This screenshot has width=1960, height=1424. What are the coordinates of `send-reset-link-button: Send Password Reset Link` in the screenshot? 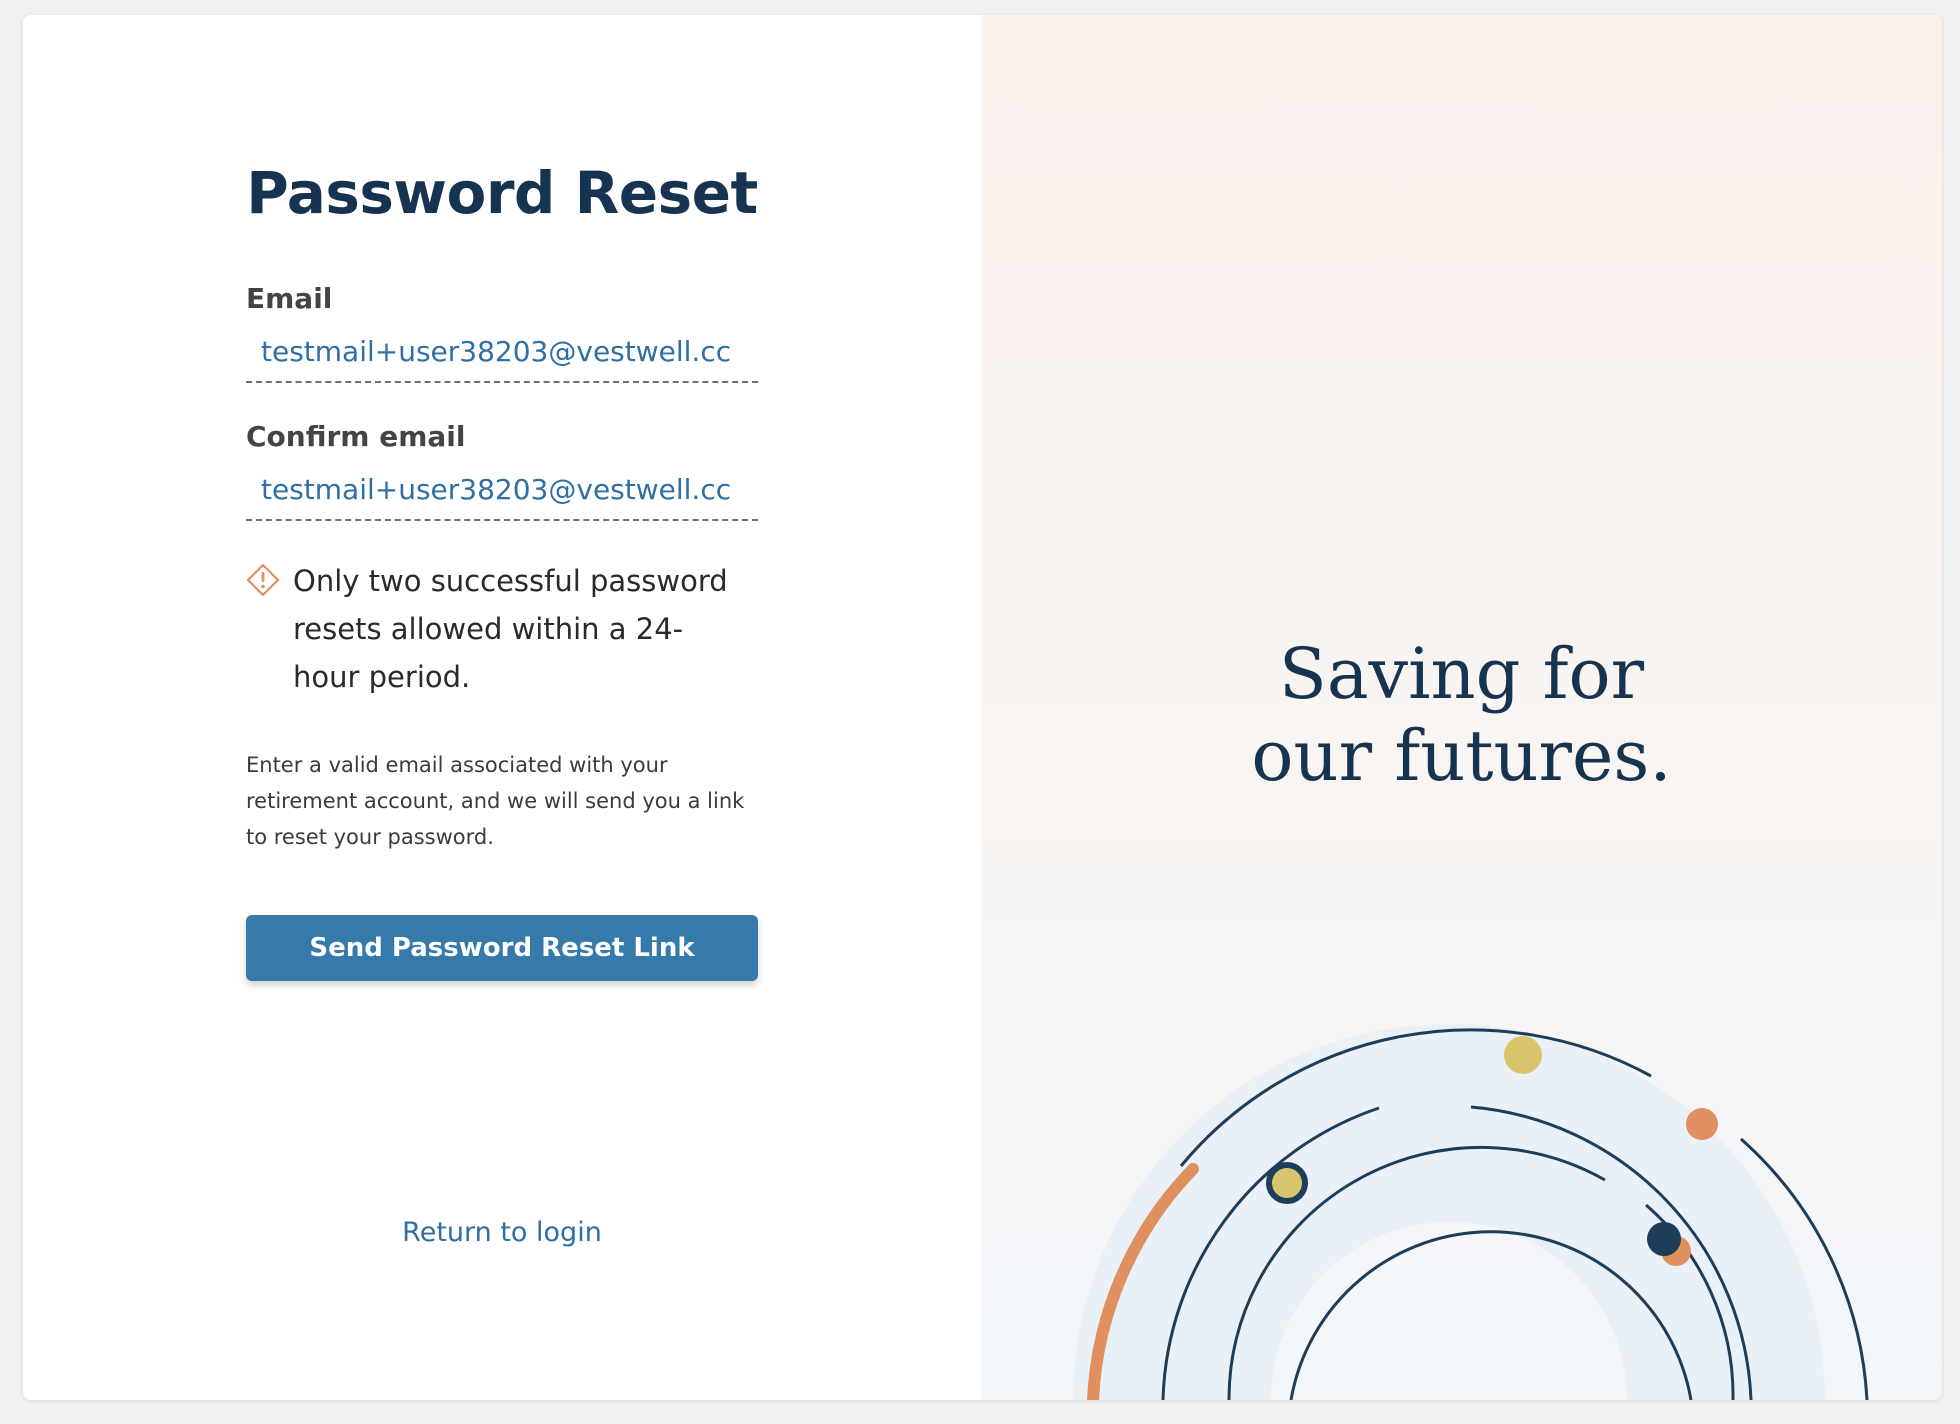 It's located at (502, 948).